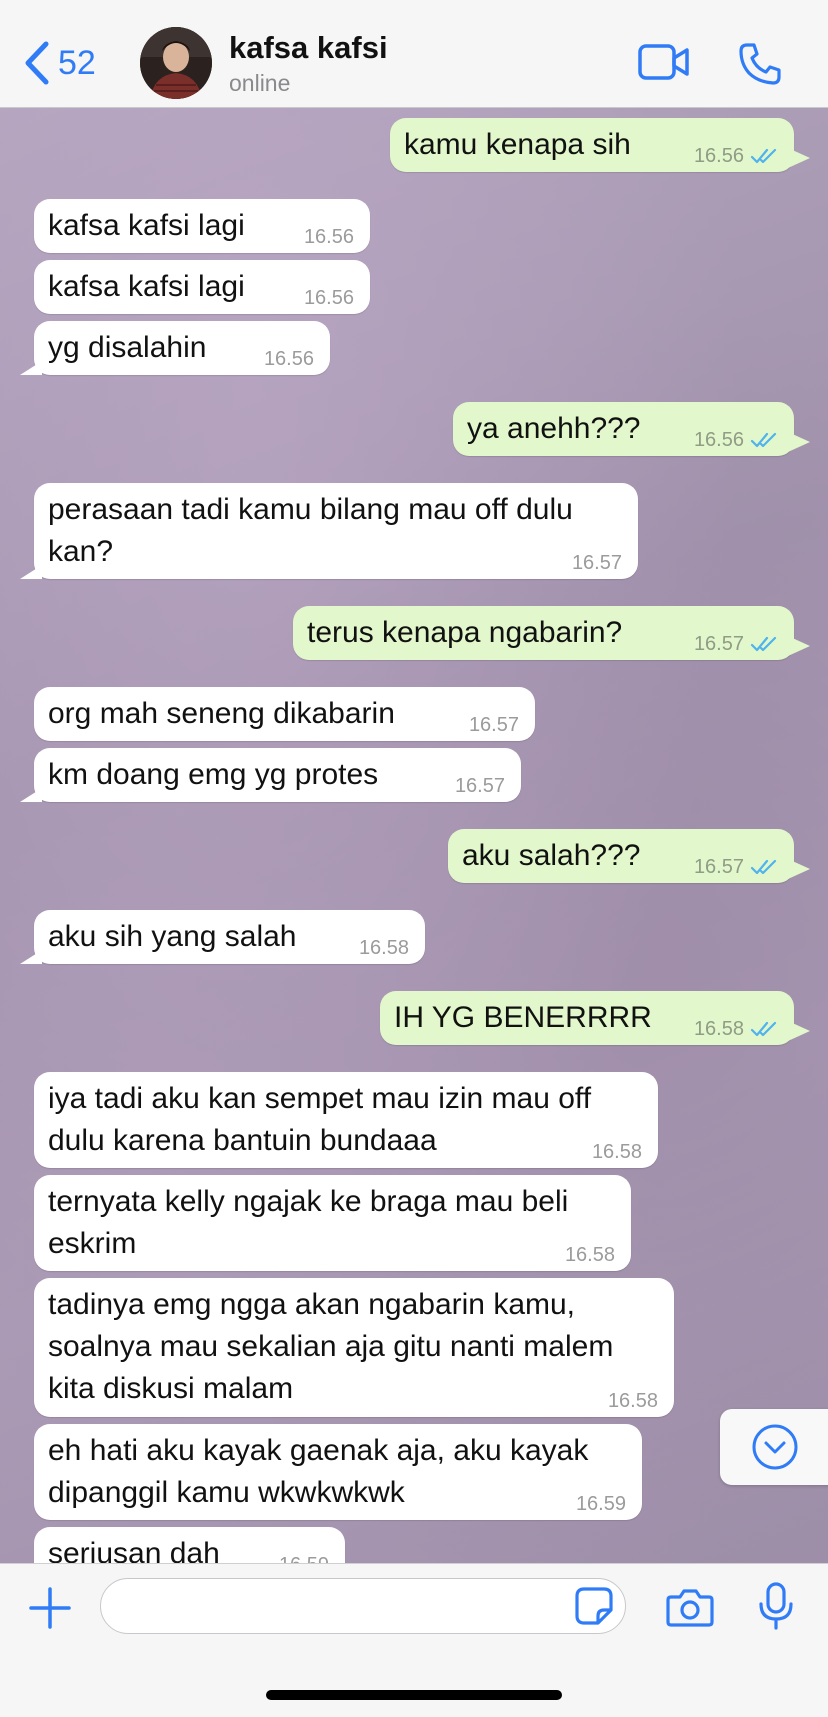  I want to click on chevron-down-circle-icon, so click(775, 1447).